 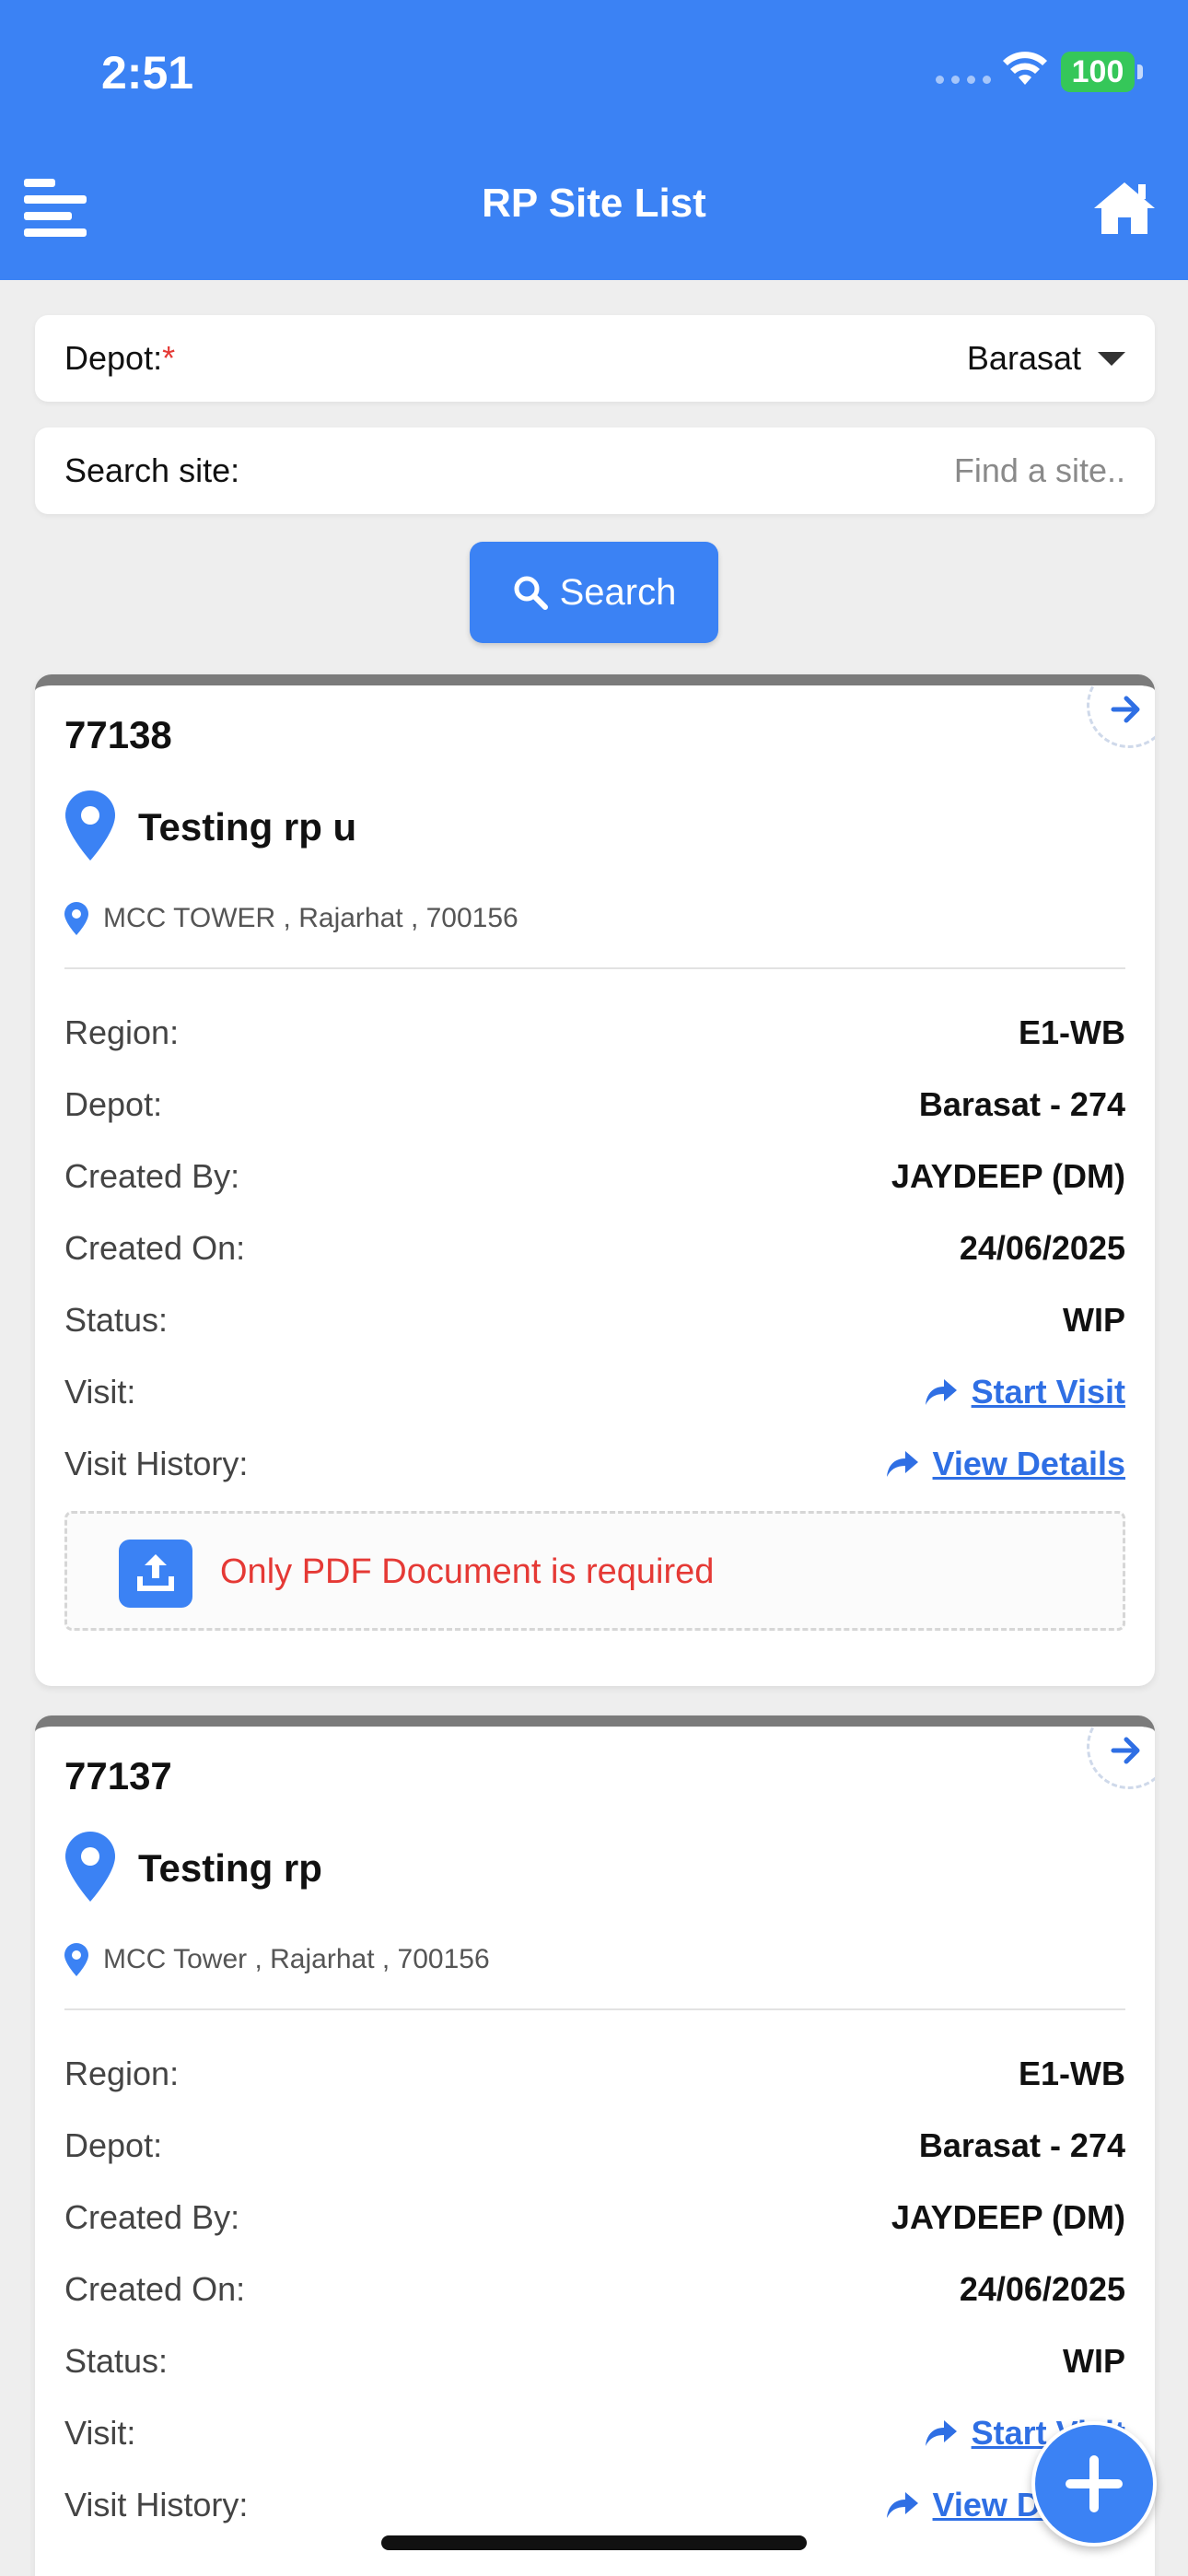 What do you see at coordinates (152, 470) in the screenshot?
I see `search-site-label: Search site:` at bounding box center [152, 470].